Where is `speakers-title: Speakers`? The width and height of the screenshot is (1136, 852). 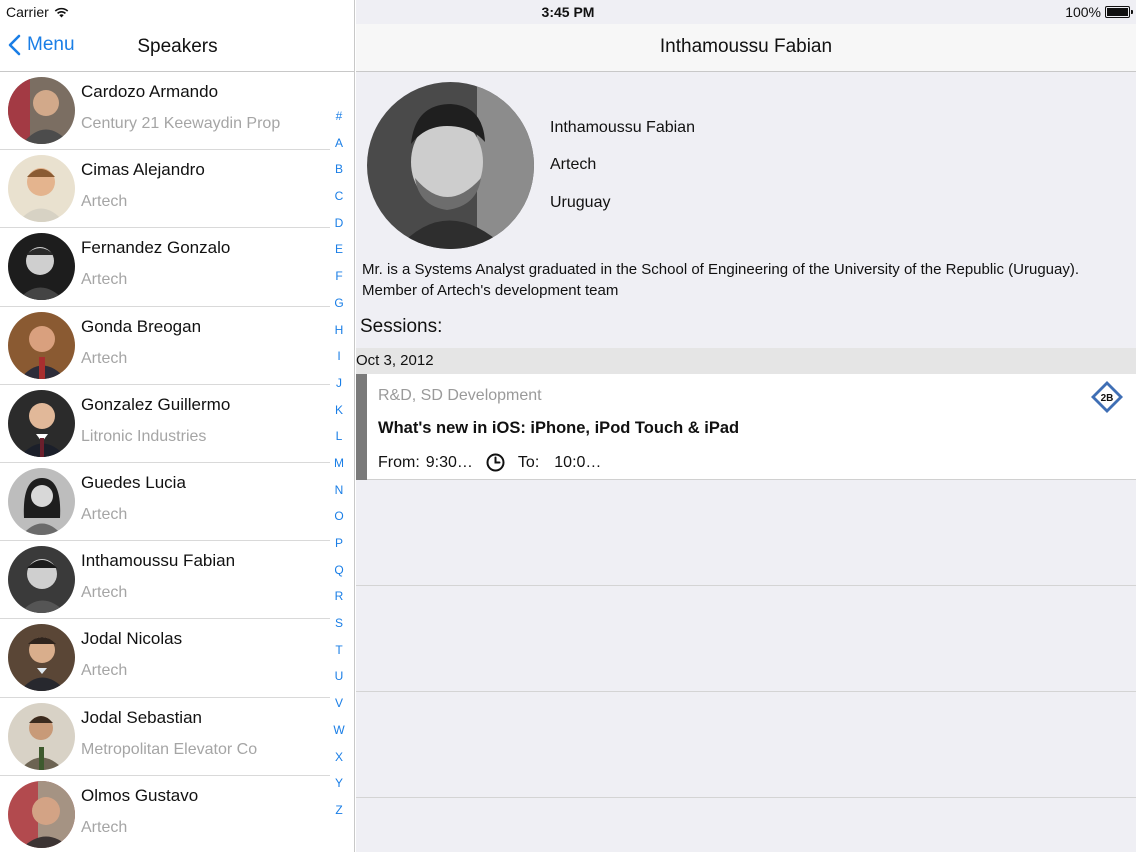 speakers-title: Speakers is located at coordinates (177, 46).